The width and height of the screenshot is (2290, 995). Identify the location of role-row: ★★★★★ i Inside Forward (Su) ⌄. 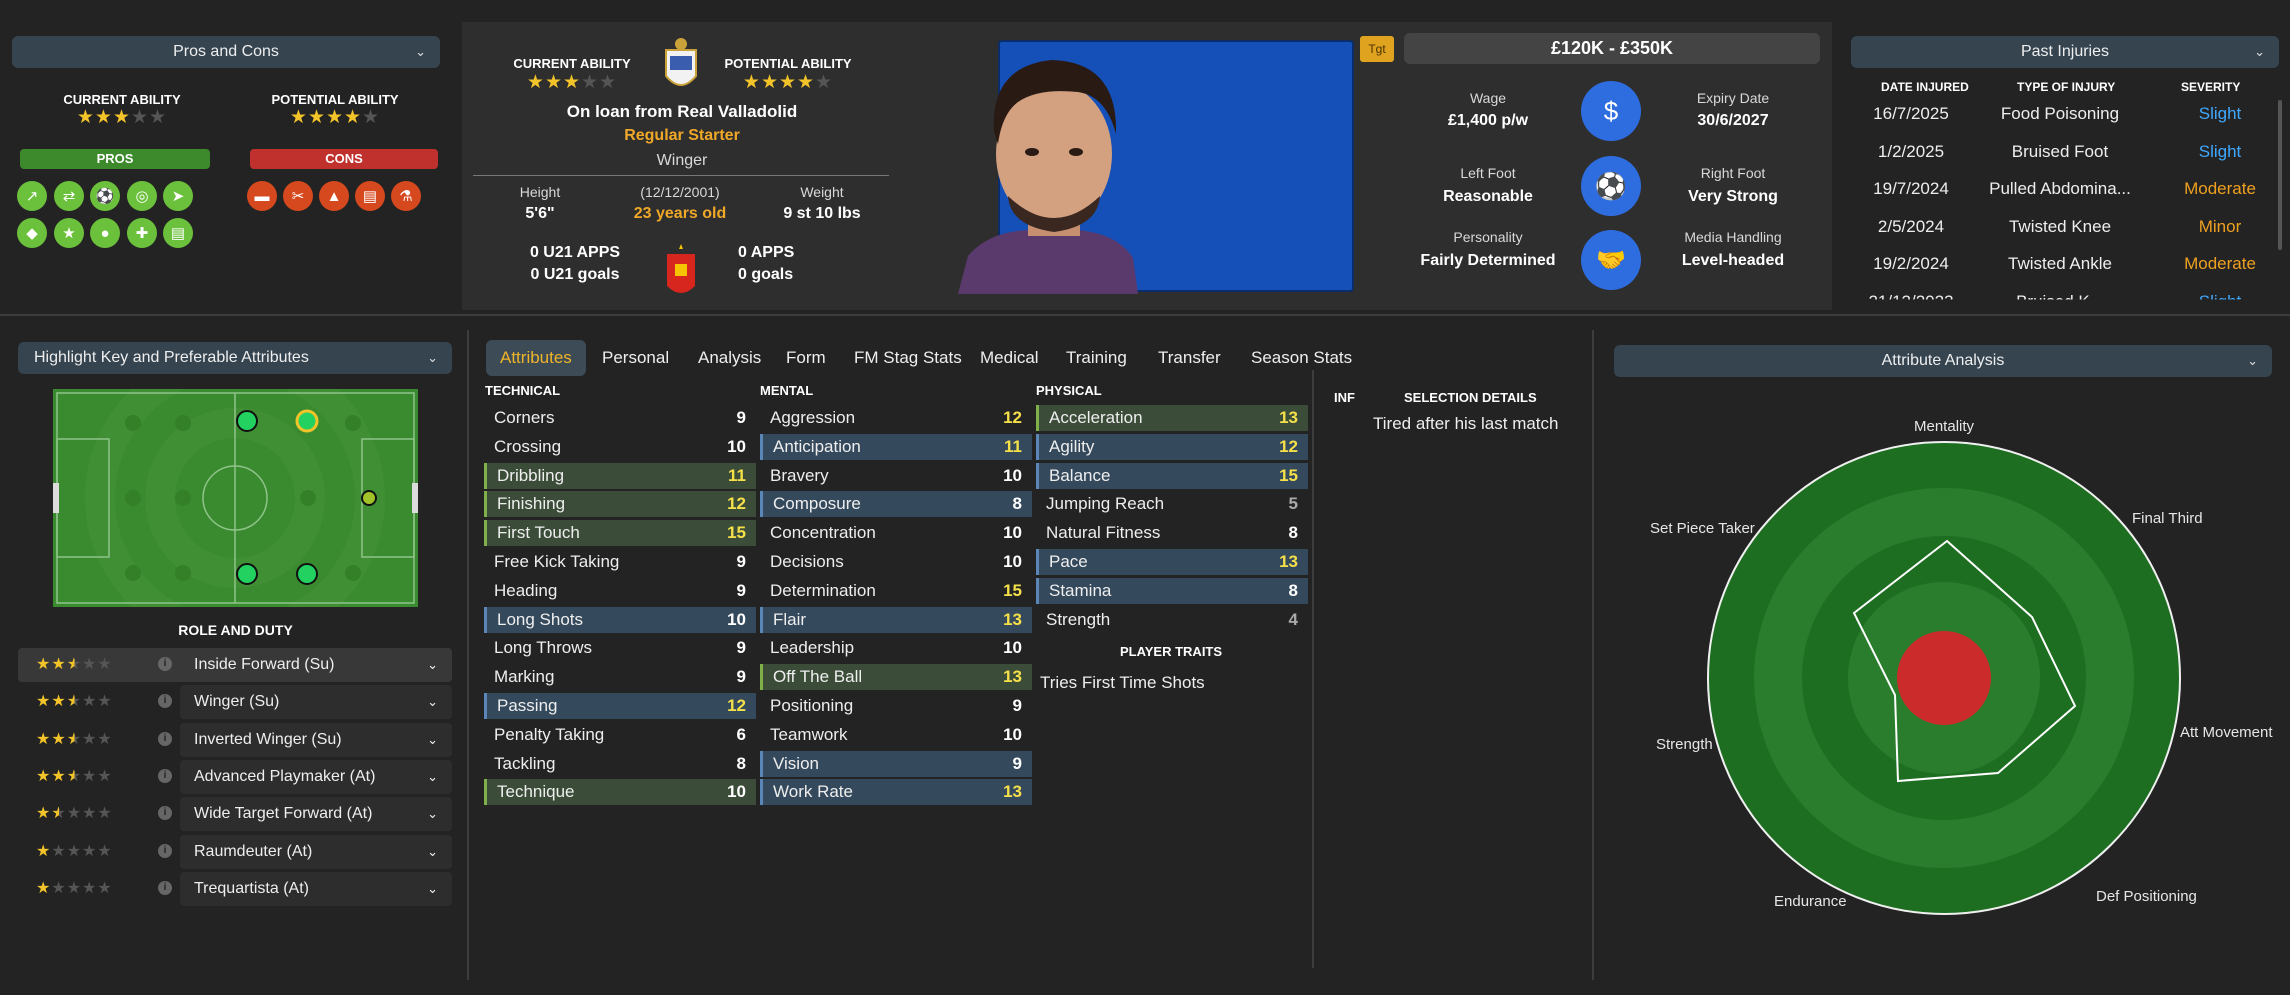
(235, 665).